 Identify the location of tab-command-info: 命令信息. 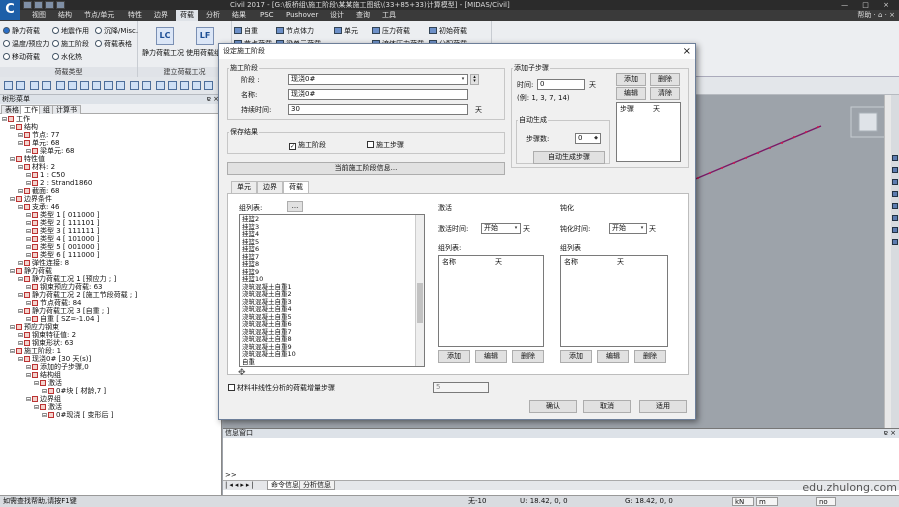
(285, 485).